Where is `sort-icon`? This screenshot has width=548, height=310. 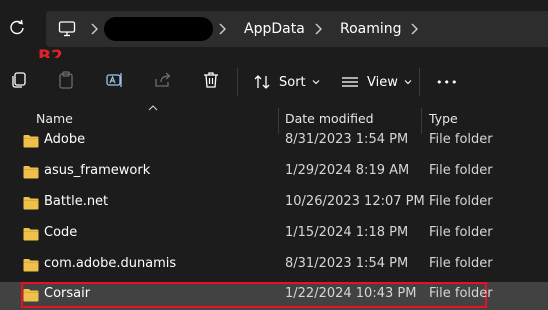 sort-icon is located at coordinates (262, 82).